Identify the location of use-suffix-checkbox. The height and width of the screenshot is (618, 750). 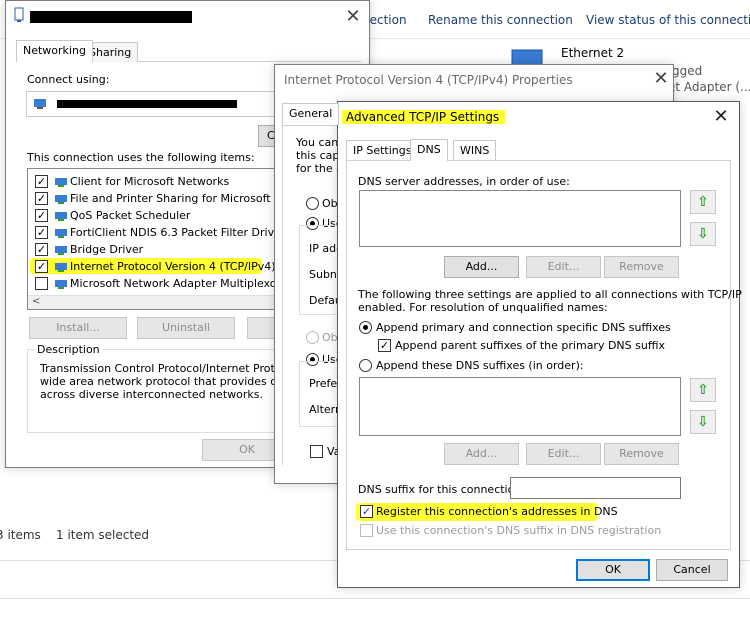
(366, 530).